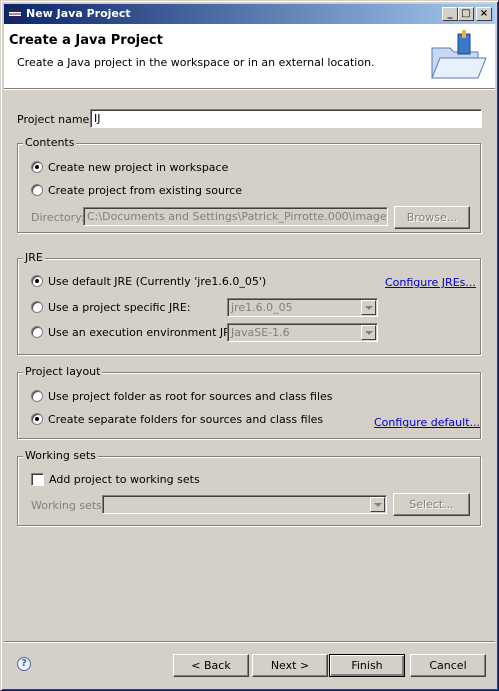 The height and width of the screenshot is (691, 499). I want to click on footer-divider, so click(249, 642).